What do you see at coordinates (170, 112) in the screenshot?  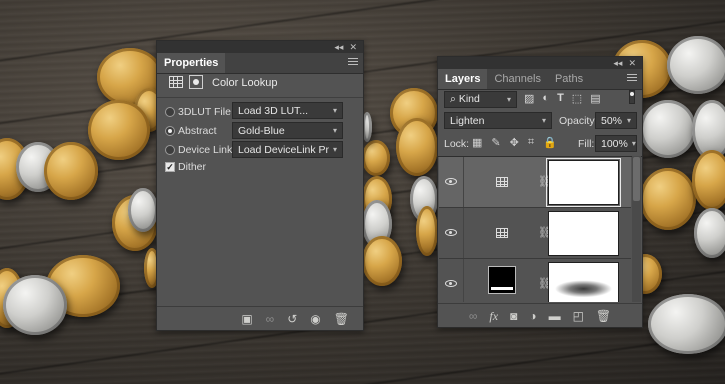 I see `radio-3dlut-file` at bounding box center [170, 112].